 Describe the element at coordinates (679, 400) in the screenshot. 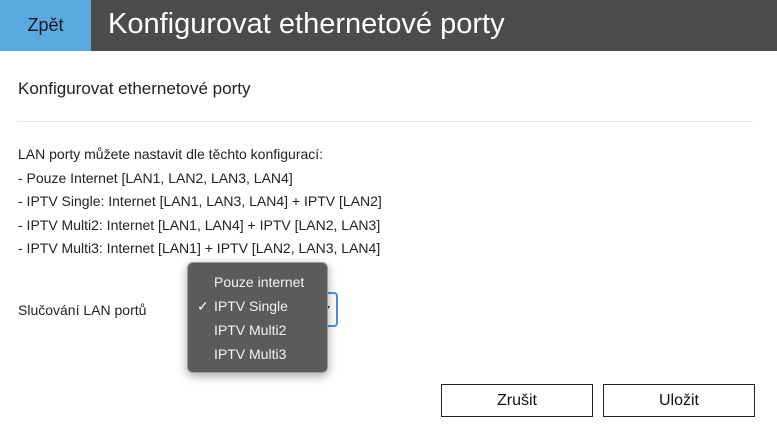

I see `save-button: Uložit` at that location.